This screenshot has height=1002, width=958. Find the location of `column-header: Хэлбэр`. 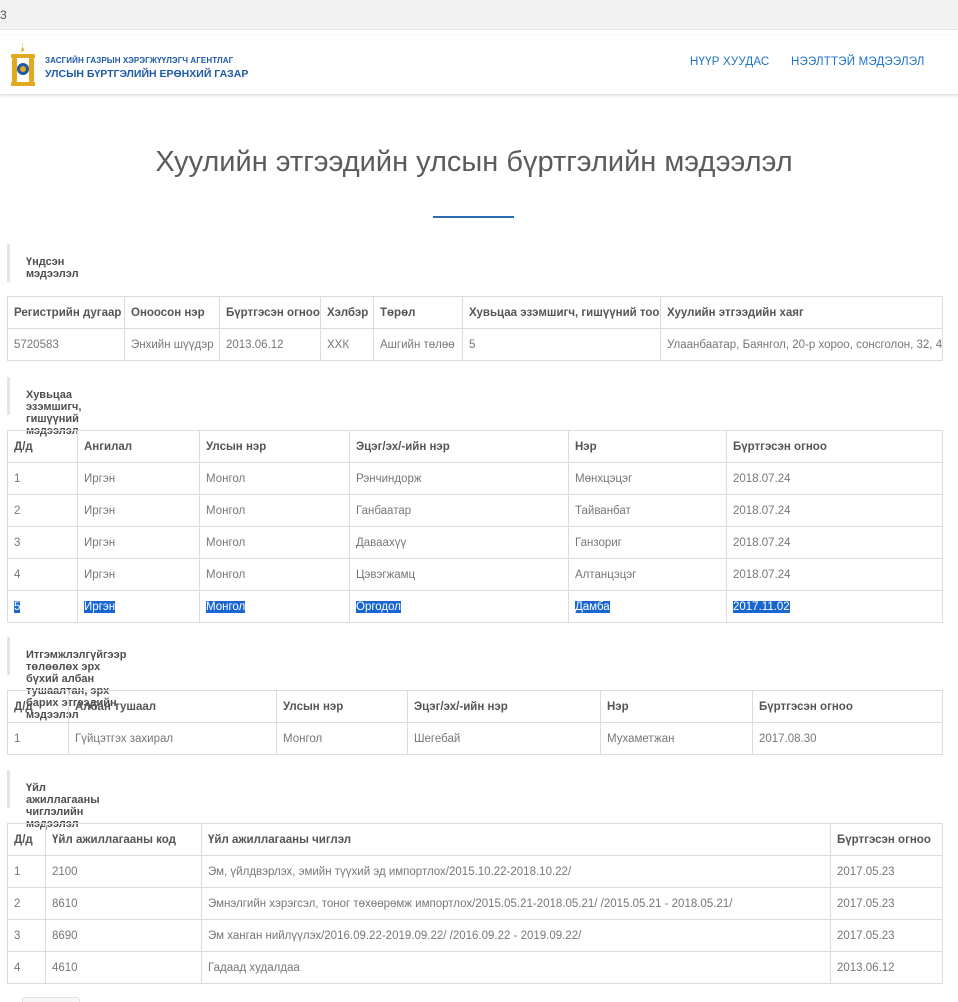

column-header: Хэлбэр is located at coordinates (347, 312).